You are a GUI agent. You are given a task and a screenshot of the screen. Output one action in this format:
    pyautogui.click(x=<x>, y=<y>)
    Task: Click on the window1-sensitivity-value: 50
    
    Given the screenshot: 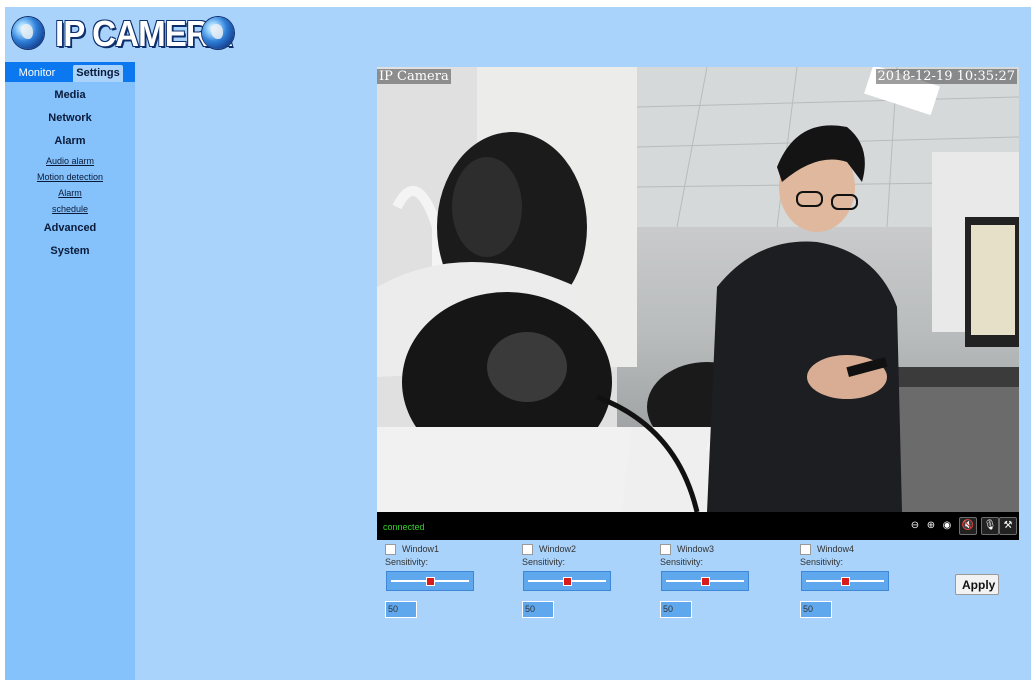 What is the action you would take?
    pyautogui.click(x=401, y=609)
    